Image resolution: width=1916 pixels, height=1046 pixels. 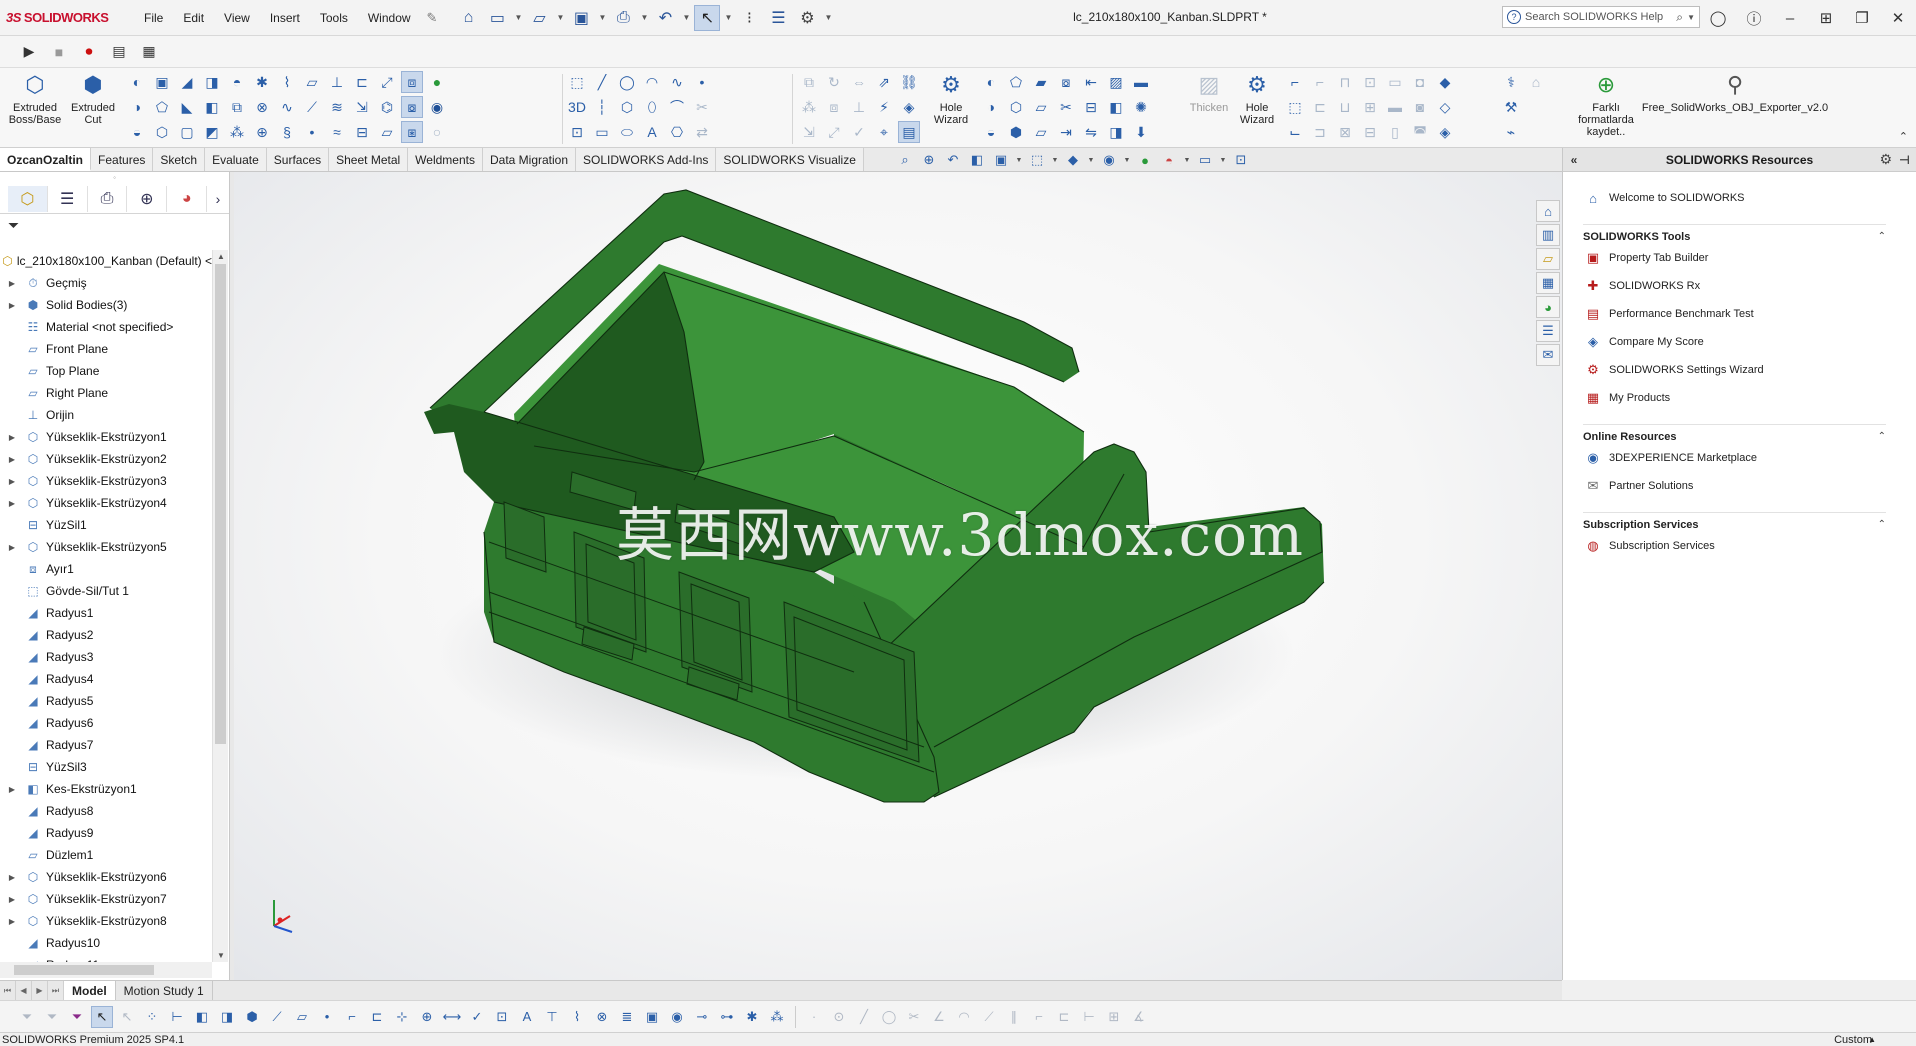 What do you see at coordinates (1091, 132) in the screenshot?
I see `replace-face-icon: ⇋` at bounding box center [1091, 132].